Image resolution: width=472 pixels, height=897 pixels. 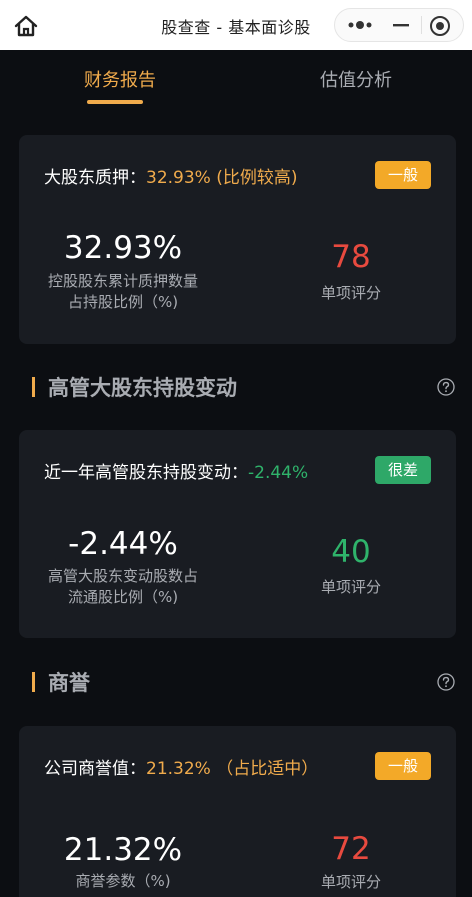 I want to click on title-bar: 股查查 - 基本面诊股, so click(x=236, y=25).